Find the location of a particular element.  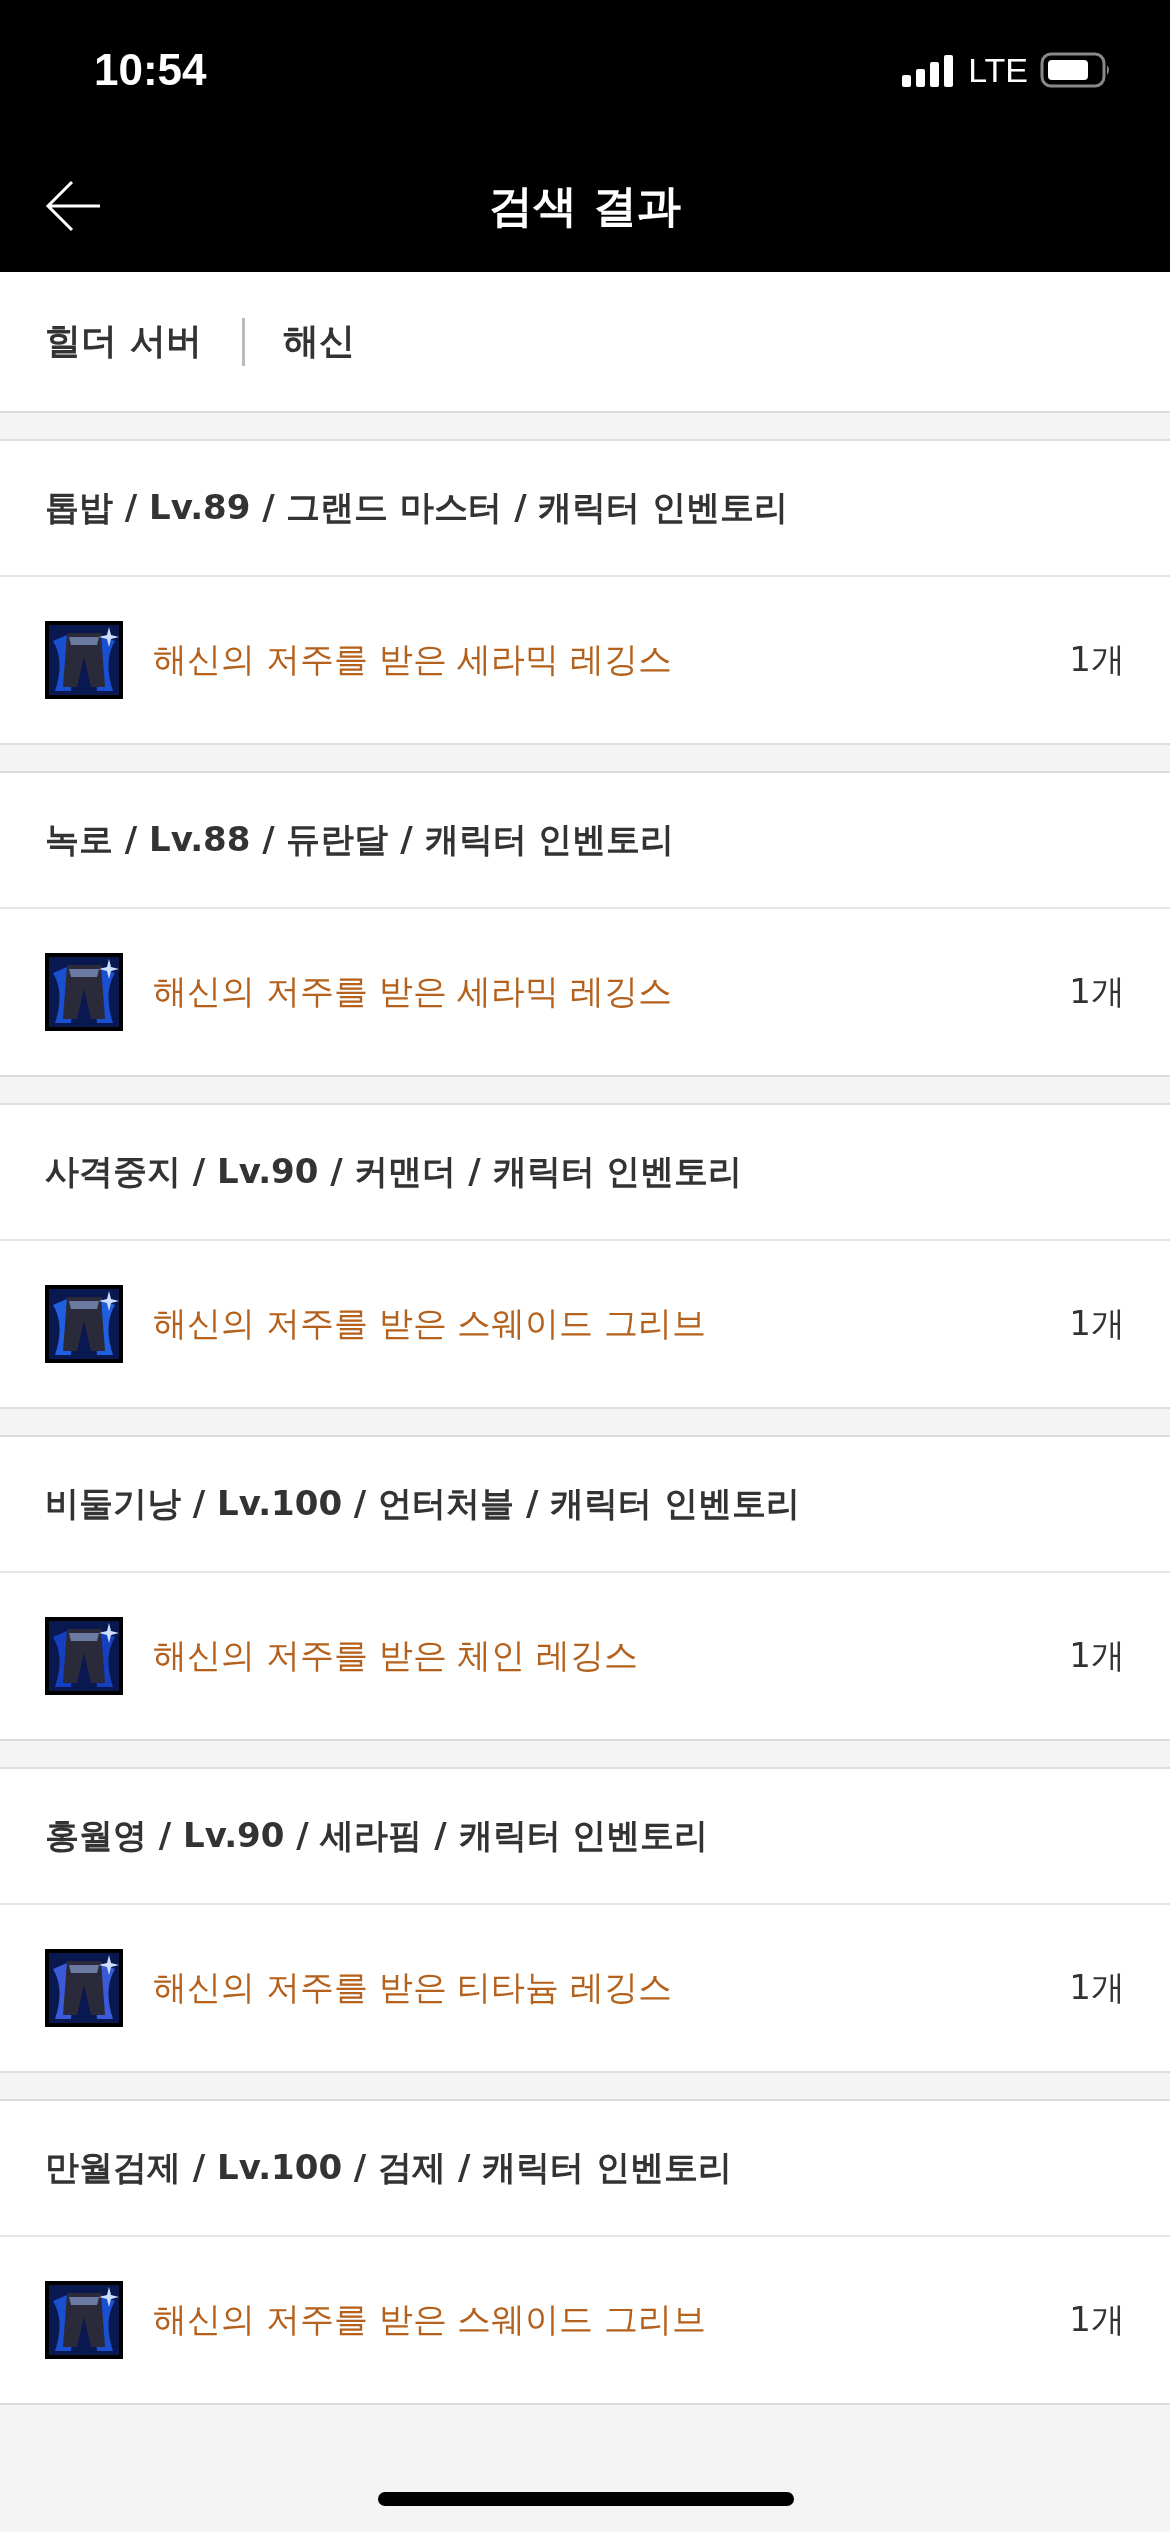

character-info: 톱밥 / Lv.89 / 그랜드 마스터 / 캐릭터 인벤토리 is located at coordinates (417, 507).